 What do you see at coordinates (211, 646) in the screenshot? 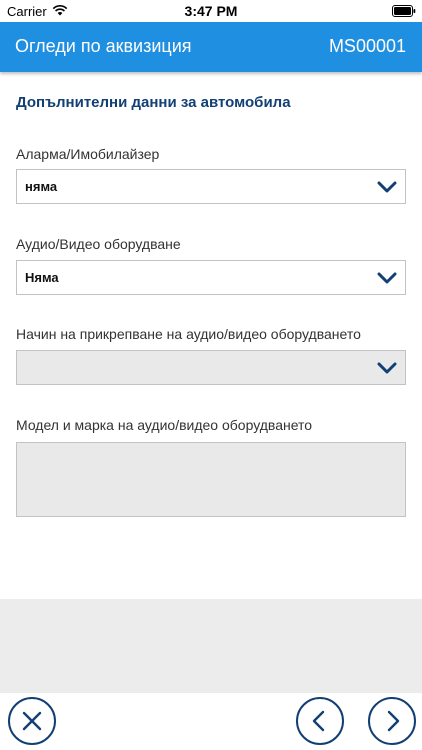
I see `bottom-panel` at bounding box center [211, 646].